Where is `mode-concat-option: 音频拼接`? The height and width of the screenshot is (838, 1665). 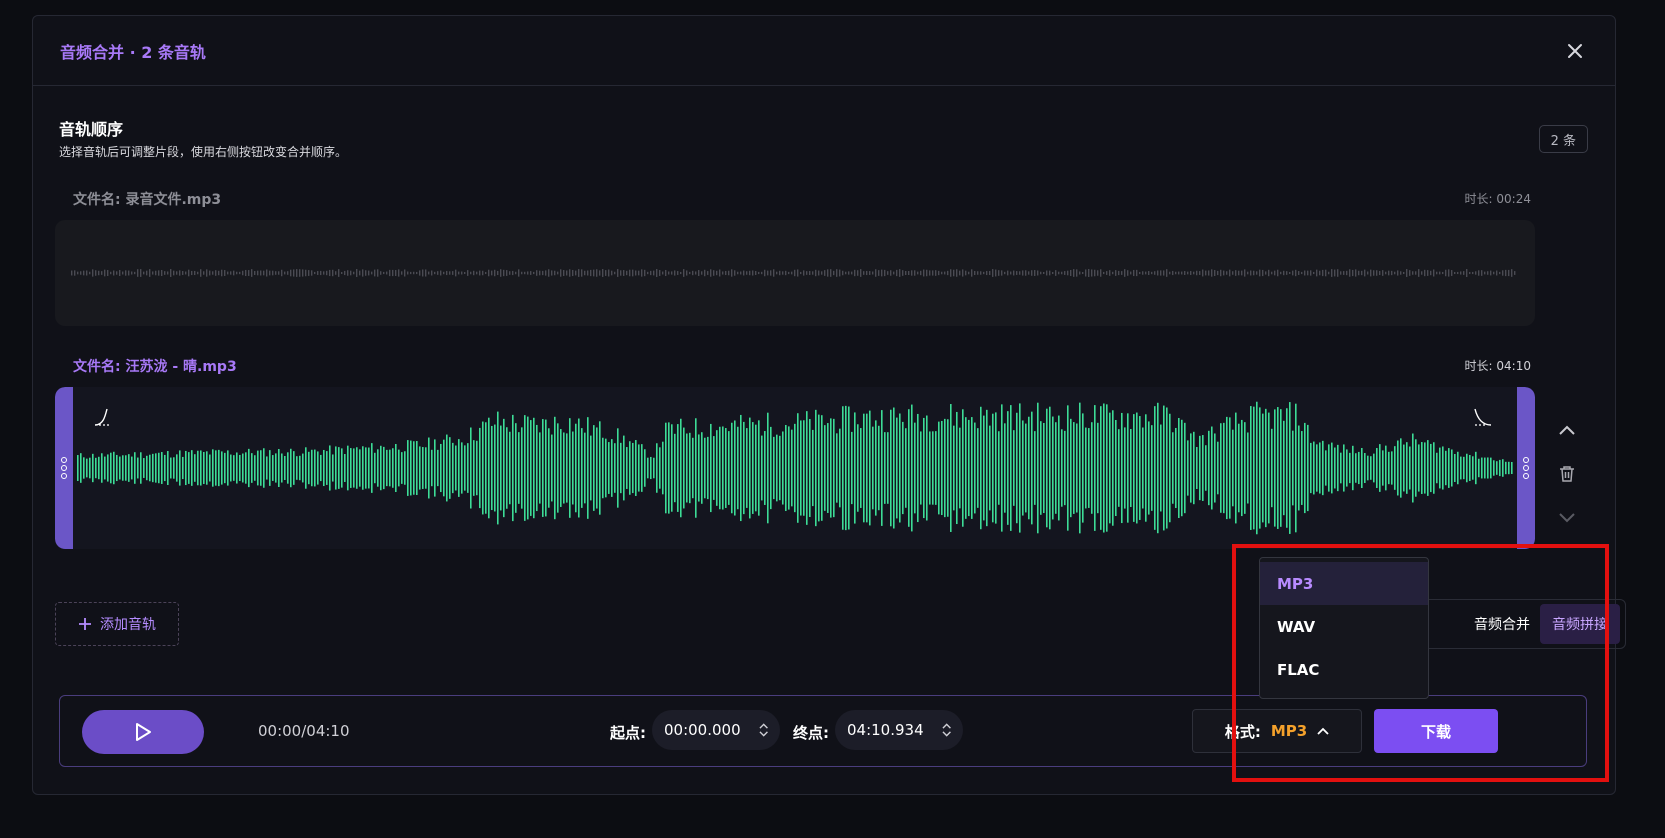 mode-concat-option: 音频拼接 is located at coordinates (1580, 624).